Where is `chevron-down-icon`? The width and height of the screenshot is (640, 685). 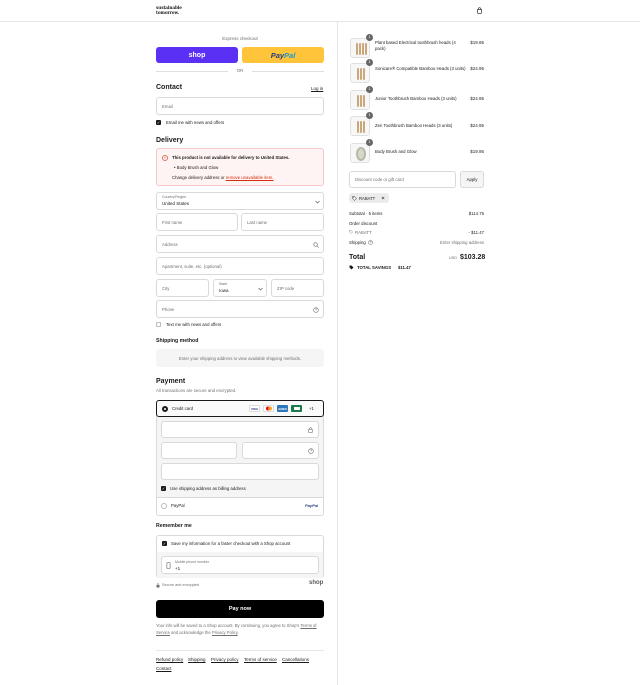 chevron-down-icon is located at coordinates (317, 202).